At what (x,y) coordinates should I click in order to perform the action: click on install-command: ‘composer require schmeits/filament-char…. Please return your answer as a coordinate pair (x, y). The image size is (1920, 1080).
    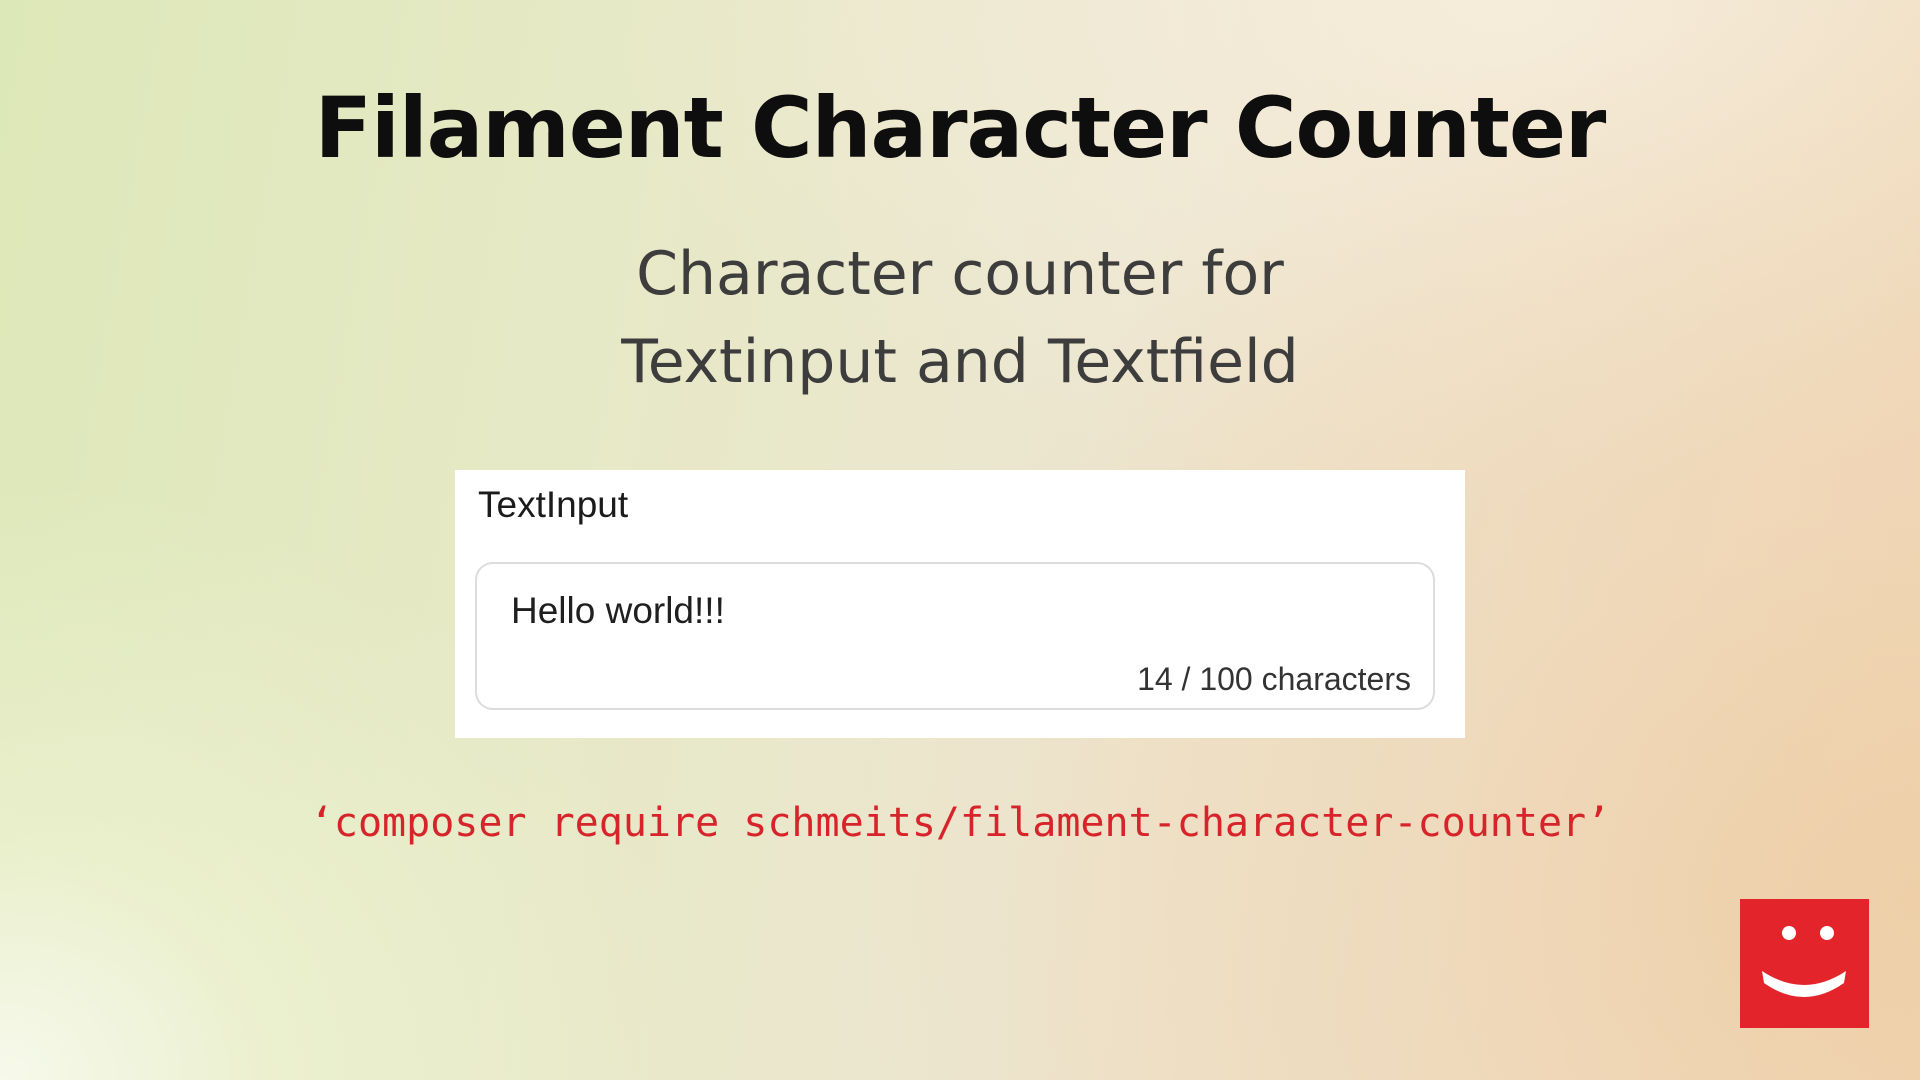
    Looking at the image, I should click on (960, 823).